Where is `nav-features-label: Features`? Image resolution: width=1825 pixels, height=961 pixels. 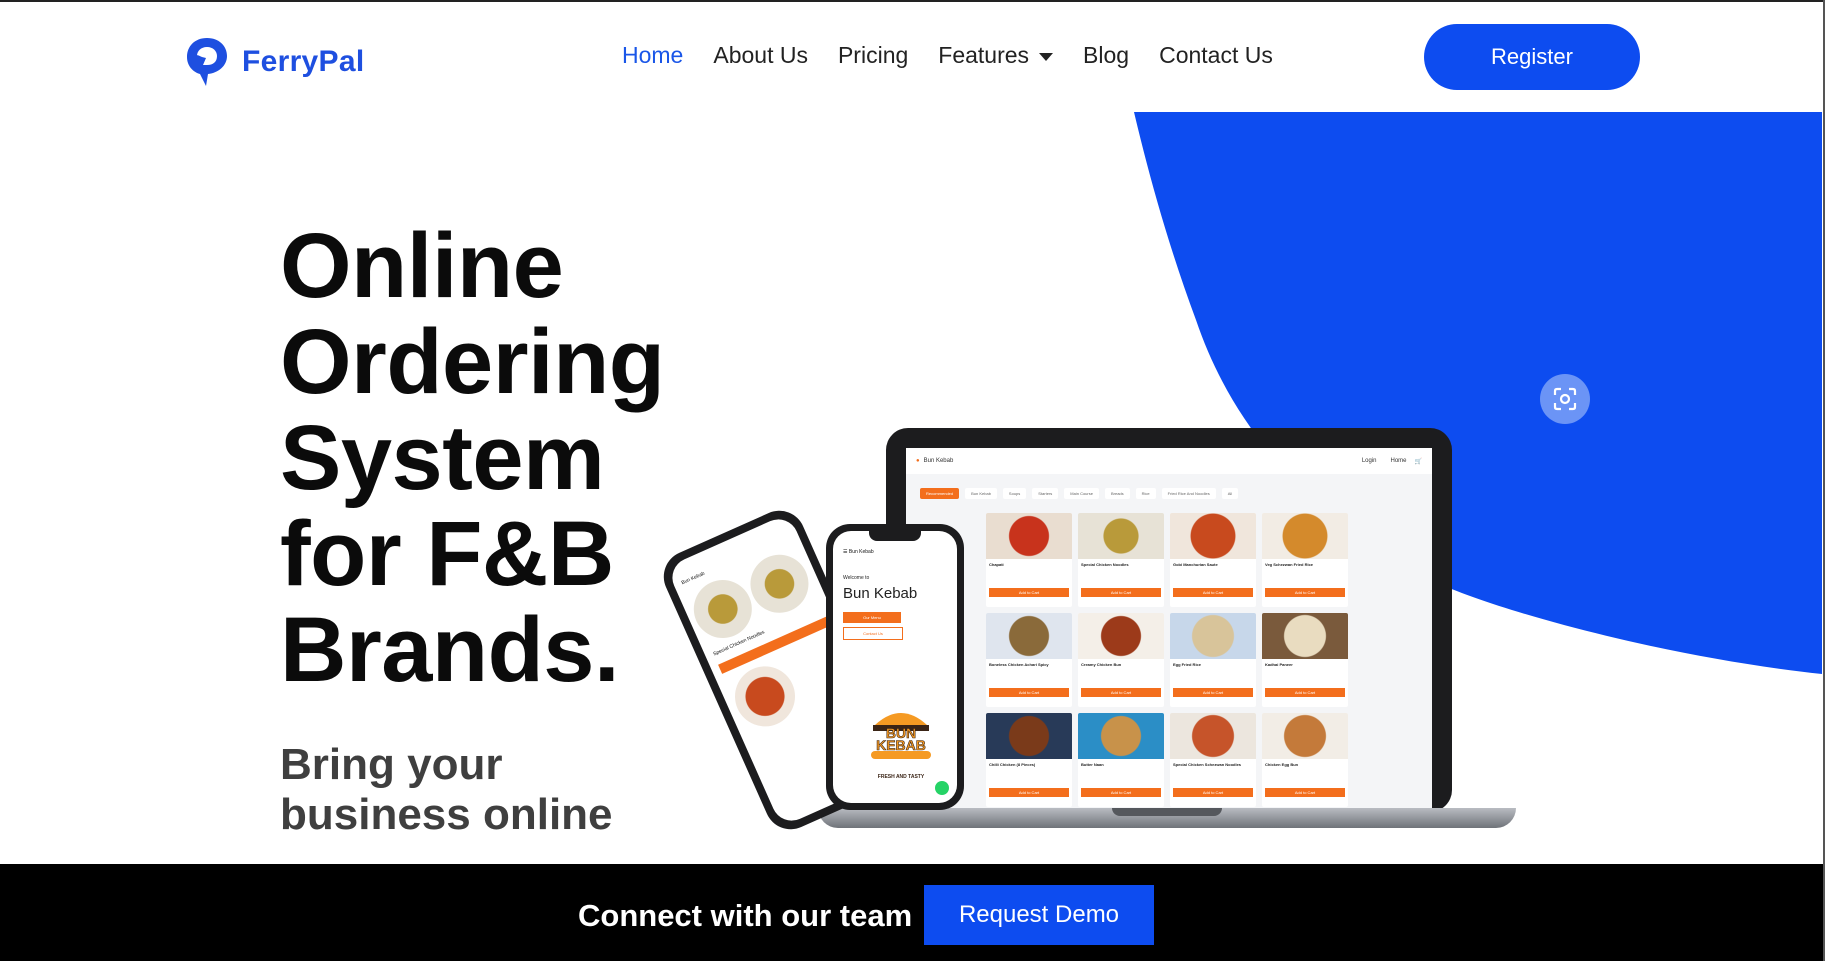
nav-features-label: Features is located at coordinates (984, 55).